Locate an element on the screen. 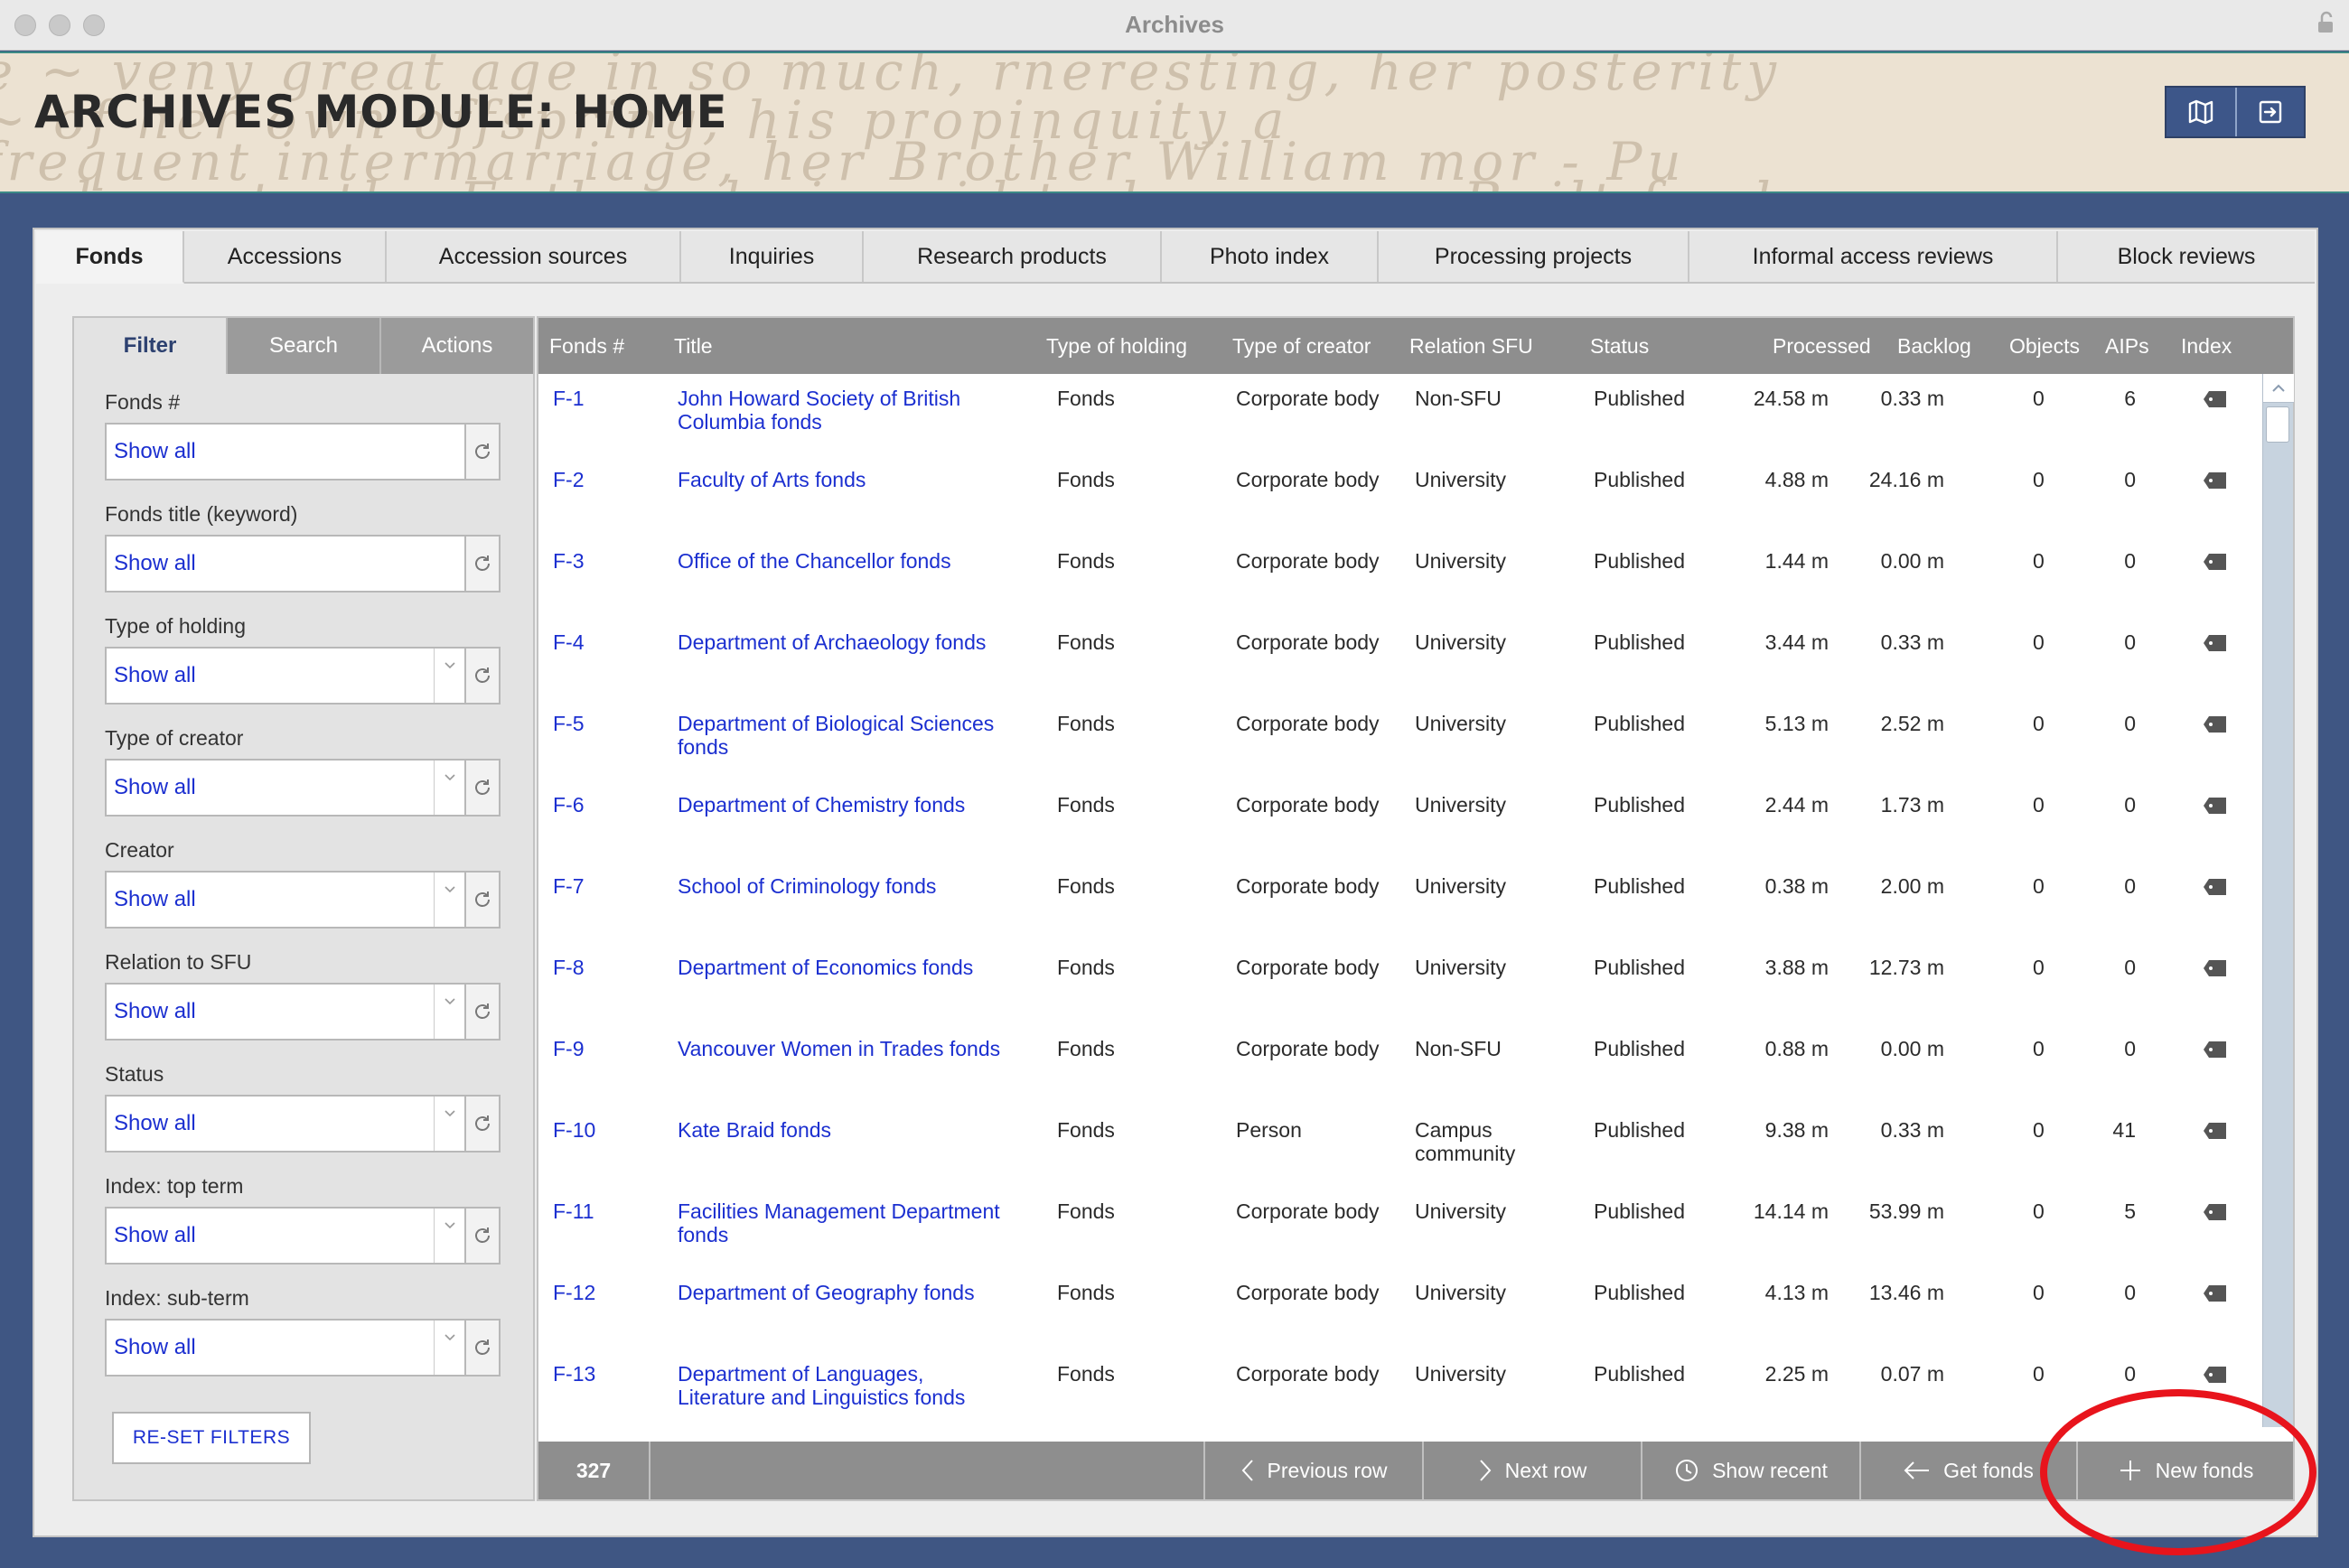 This screenshot has width=2349, height=1568. tab-accessions: Accessions is located at coordinates (285, 256).